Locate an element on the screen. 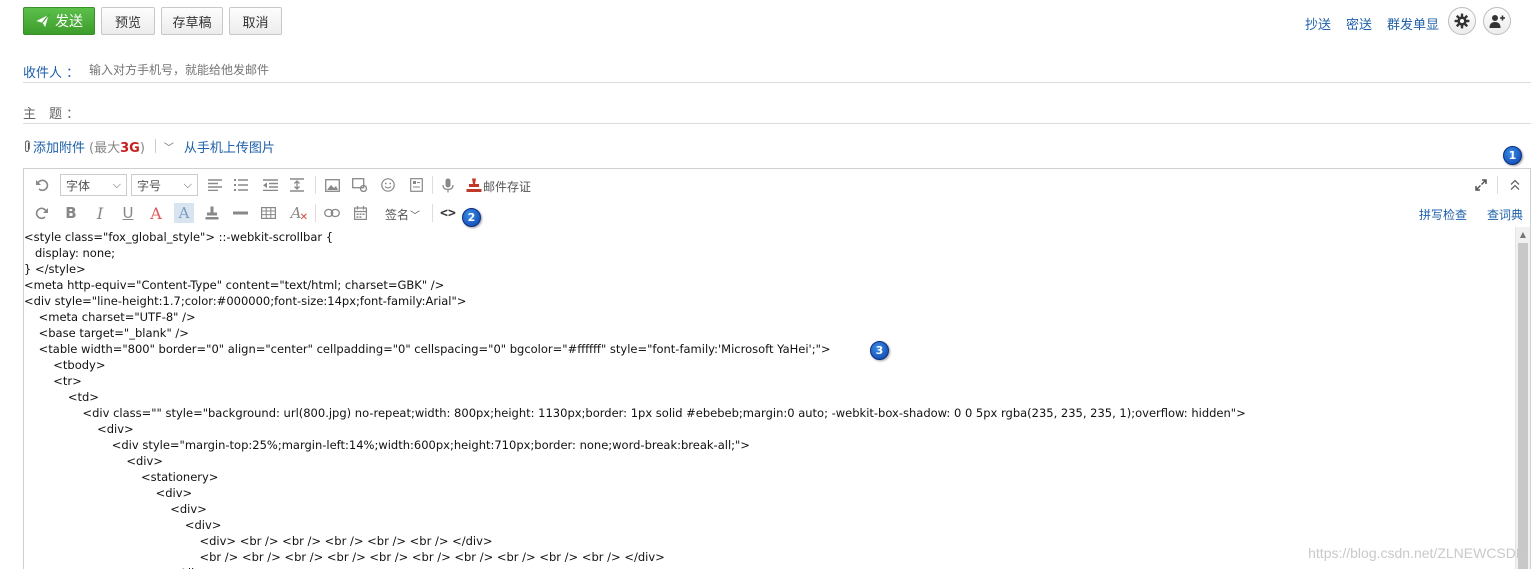 This screenshot has width=1536, height=569. gear-icon is located at coordinates (1462, 21).